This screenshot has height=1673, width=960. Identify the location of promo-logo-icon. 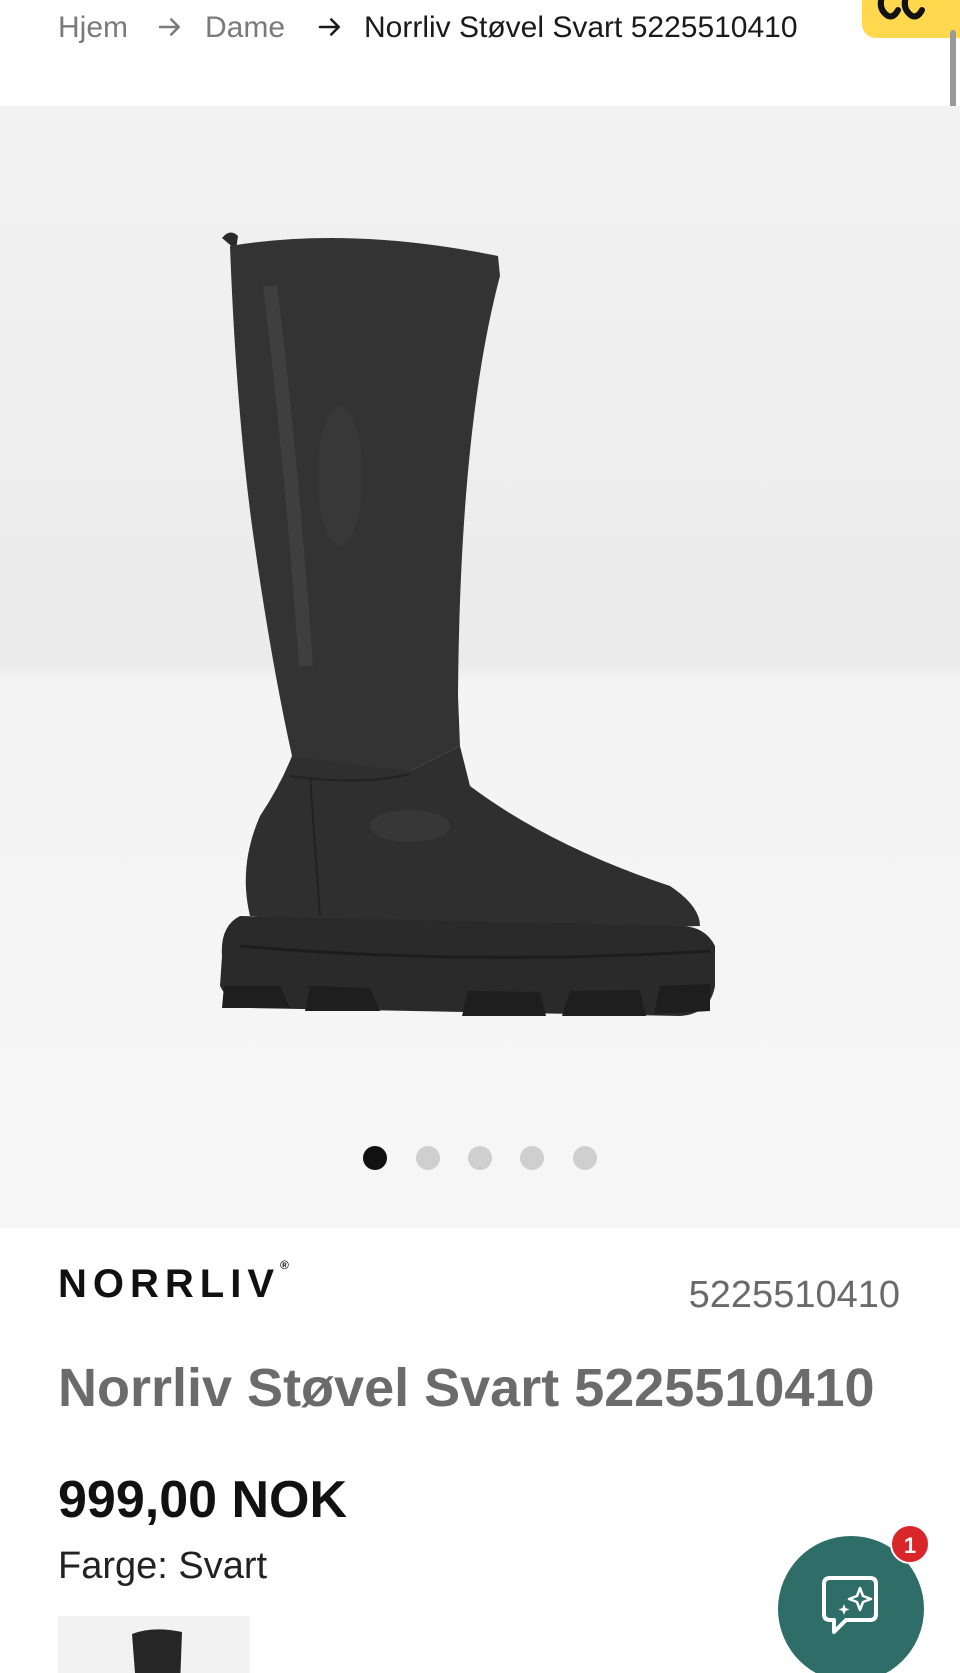
(901, 10).